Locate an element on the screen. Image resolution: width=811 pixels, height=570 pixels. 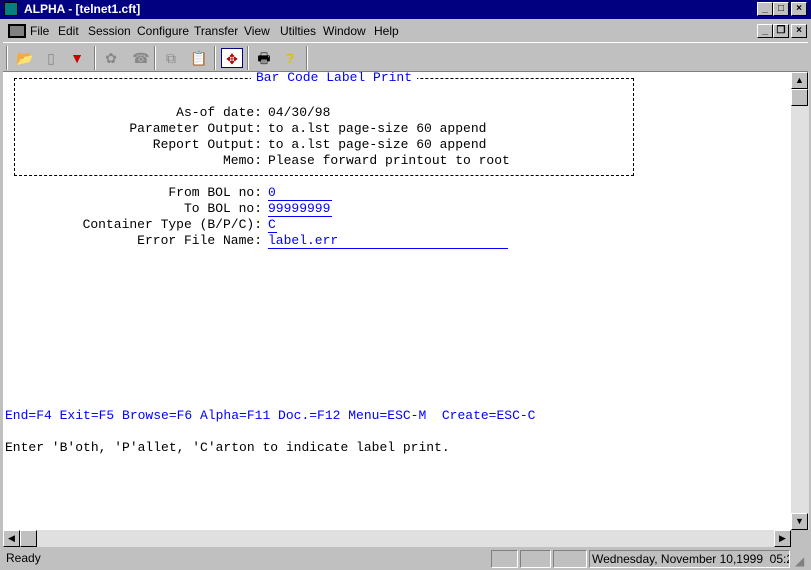
status-datetime: Wednesday, November 10,1999 05:24 P is located at coordinates (689, 559).